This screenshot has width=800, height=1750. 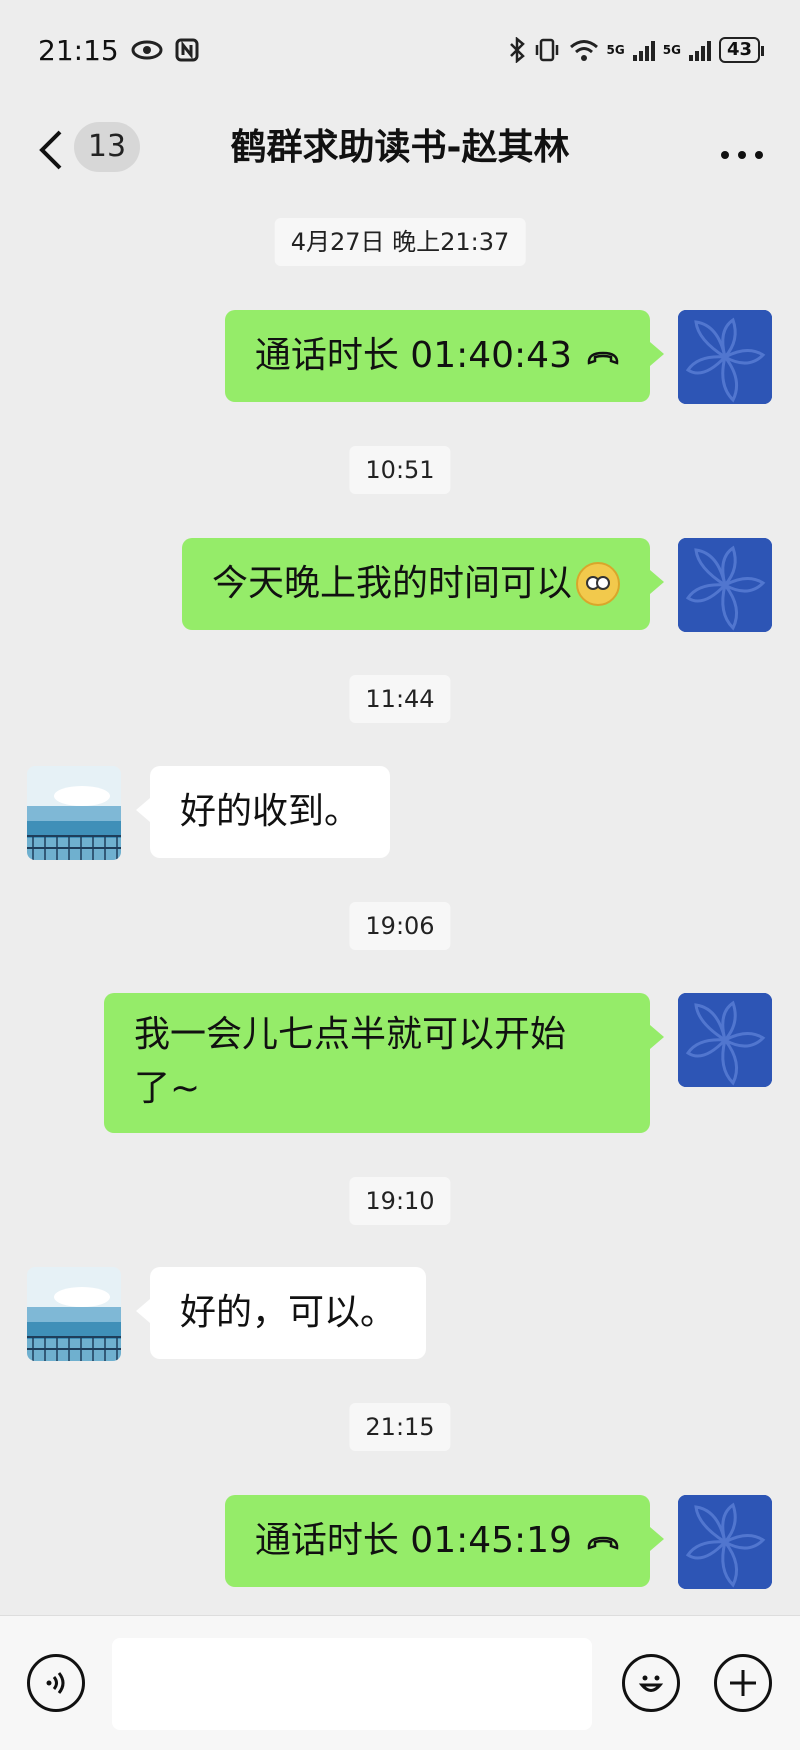 What do you see at coordinates (739, 49) in the screenshot?
I see `battery-level: 43` at bounding box center [739, 49].